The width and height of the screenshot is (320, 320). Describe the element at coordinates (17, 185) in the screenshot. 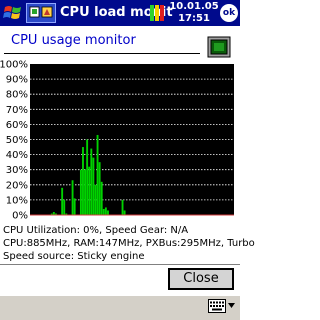

I see `y-tick-label: 20%` at that location.